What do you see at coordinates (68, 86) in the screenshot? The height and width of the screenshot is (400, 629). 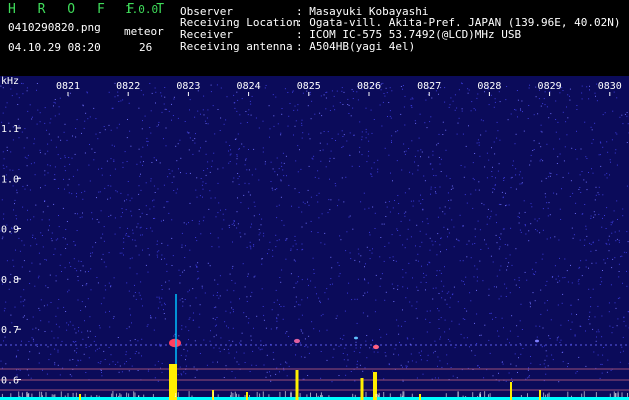 I see `x-tick-label: 0821` at bounding box center [68, 86].